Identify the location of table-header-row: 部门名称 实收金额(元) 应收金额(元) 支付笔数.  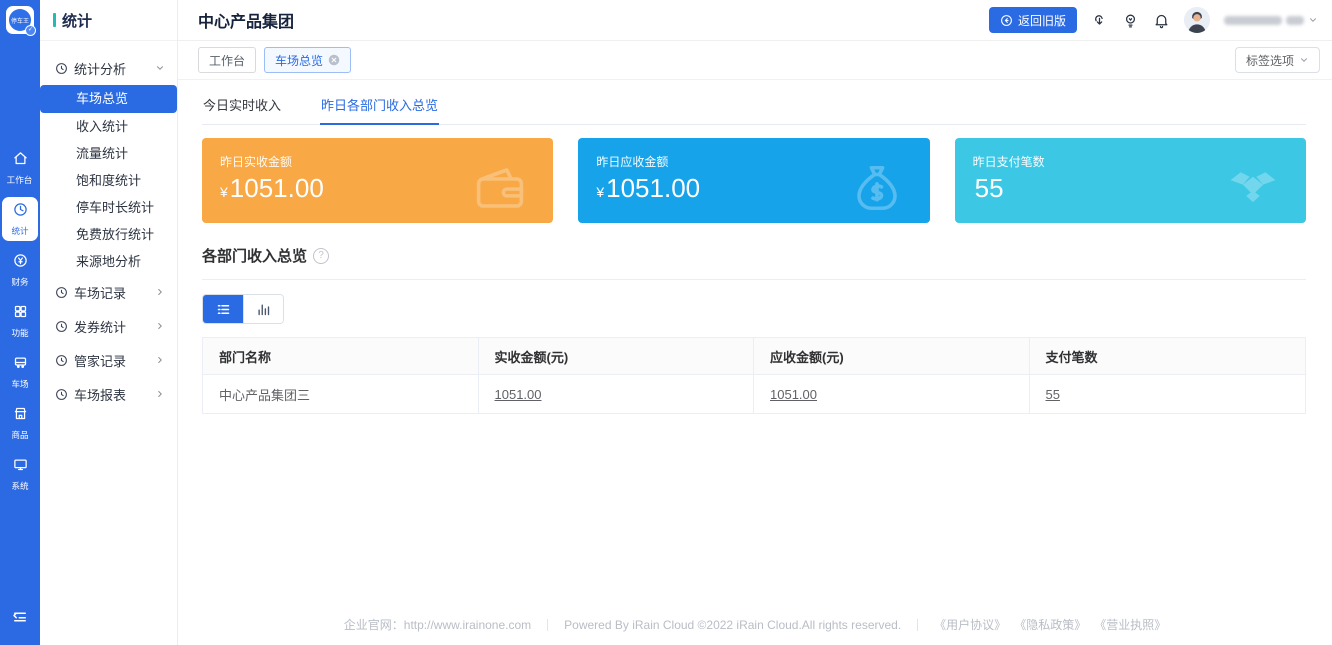
(754, 356).